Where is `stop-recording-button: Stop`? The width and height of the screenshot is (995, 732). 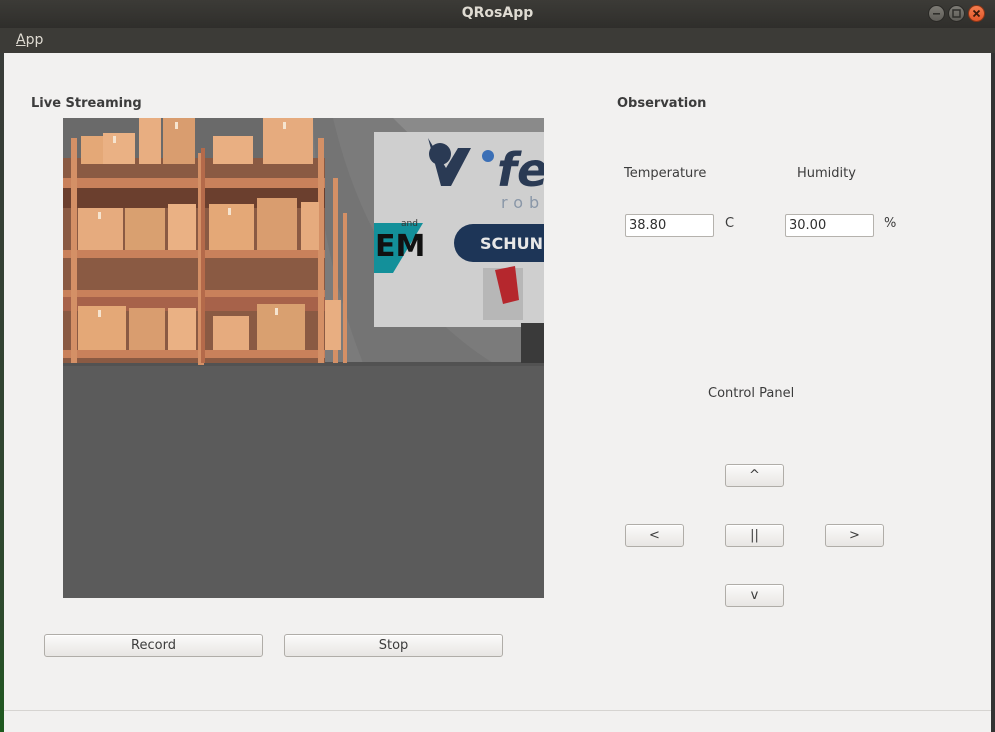
stop-recording-button: Stop is located at coordinates (393, 645).